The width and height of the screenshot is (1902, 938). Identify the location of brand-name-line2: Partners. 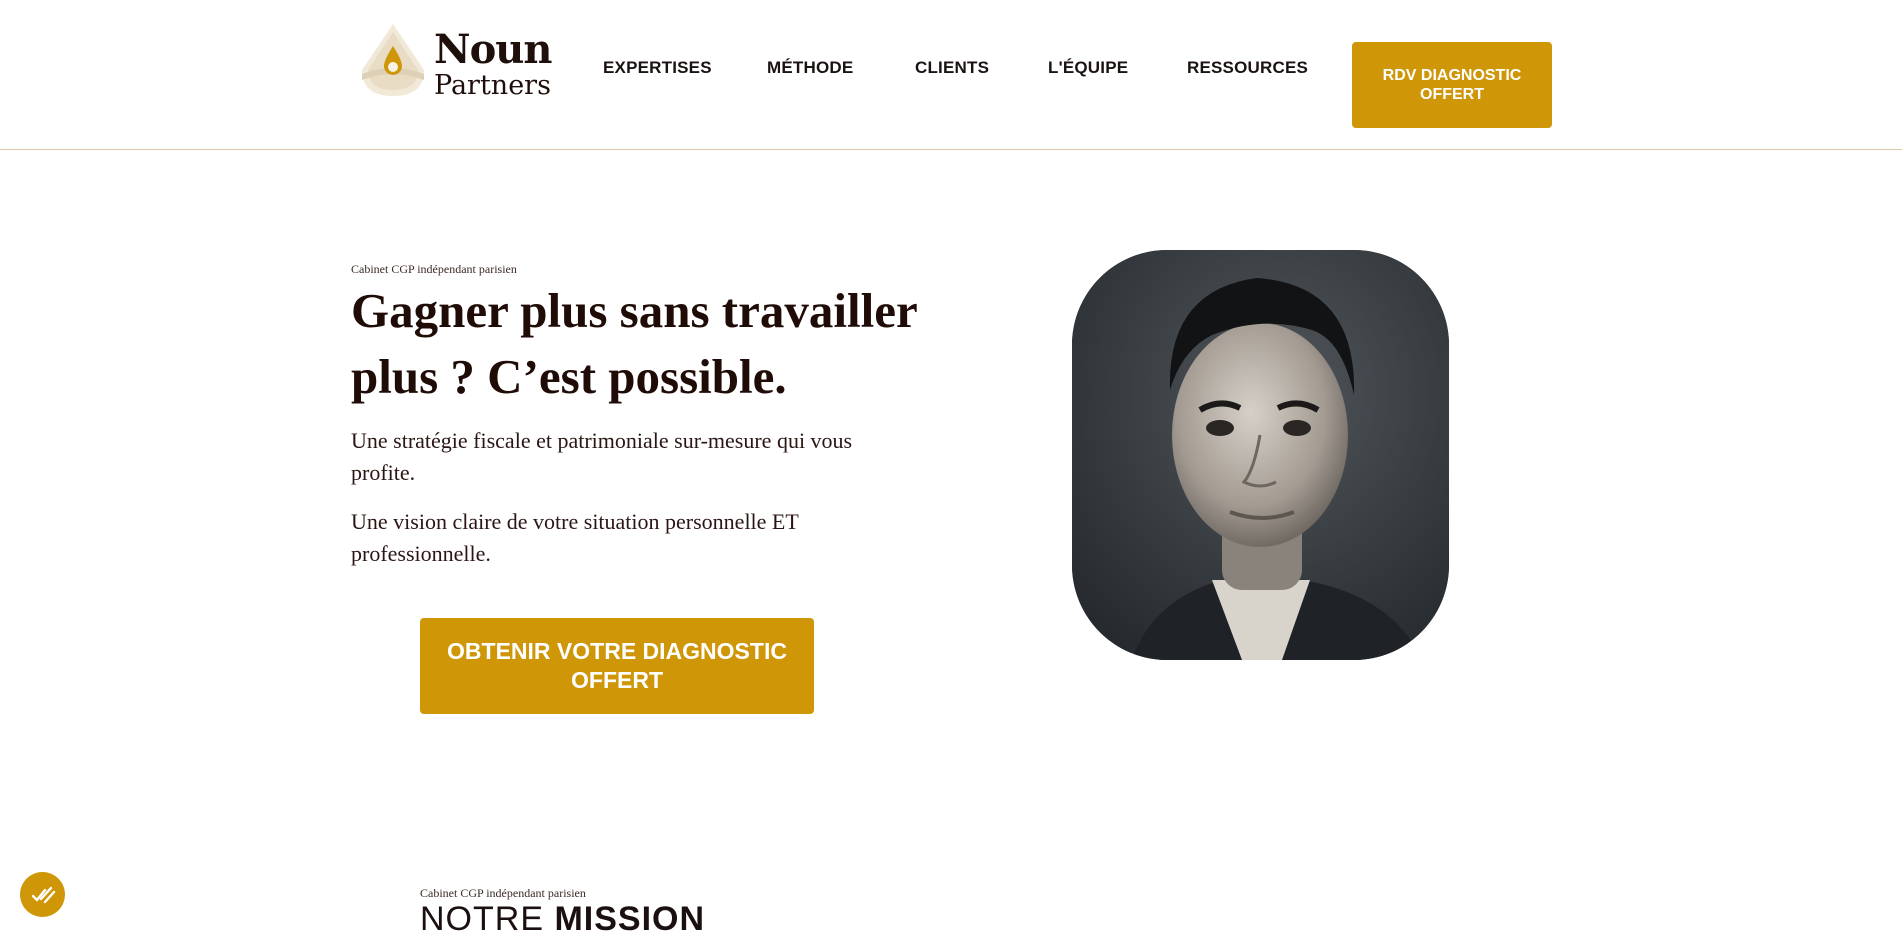
(492, 85).